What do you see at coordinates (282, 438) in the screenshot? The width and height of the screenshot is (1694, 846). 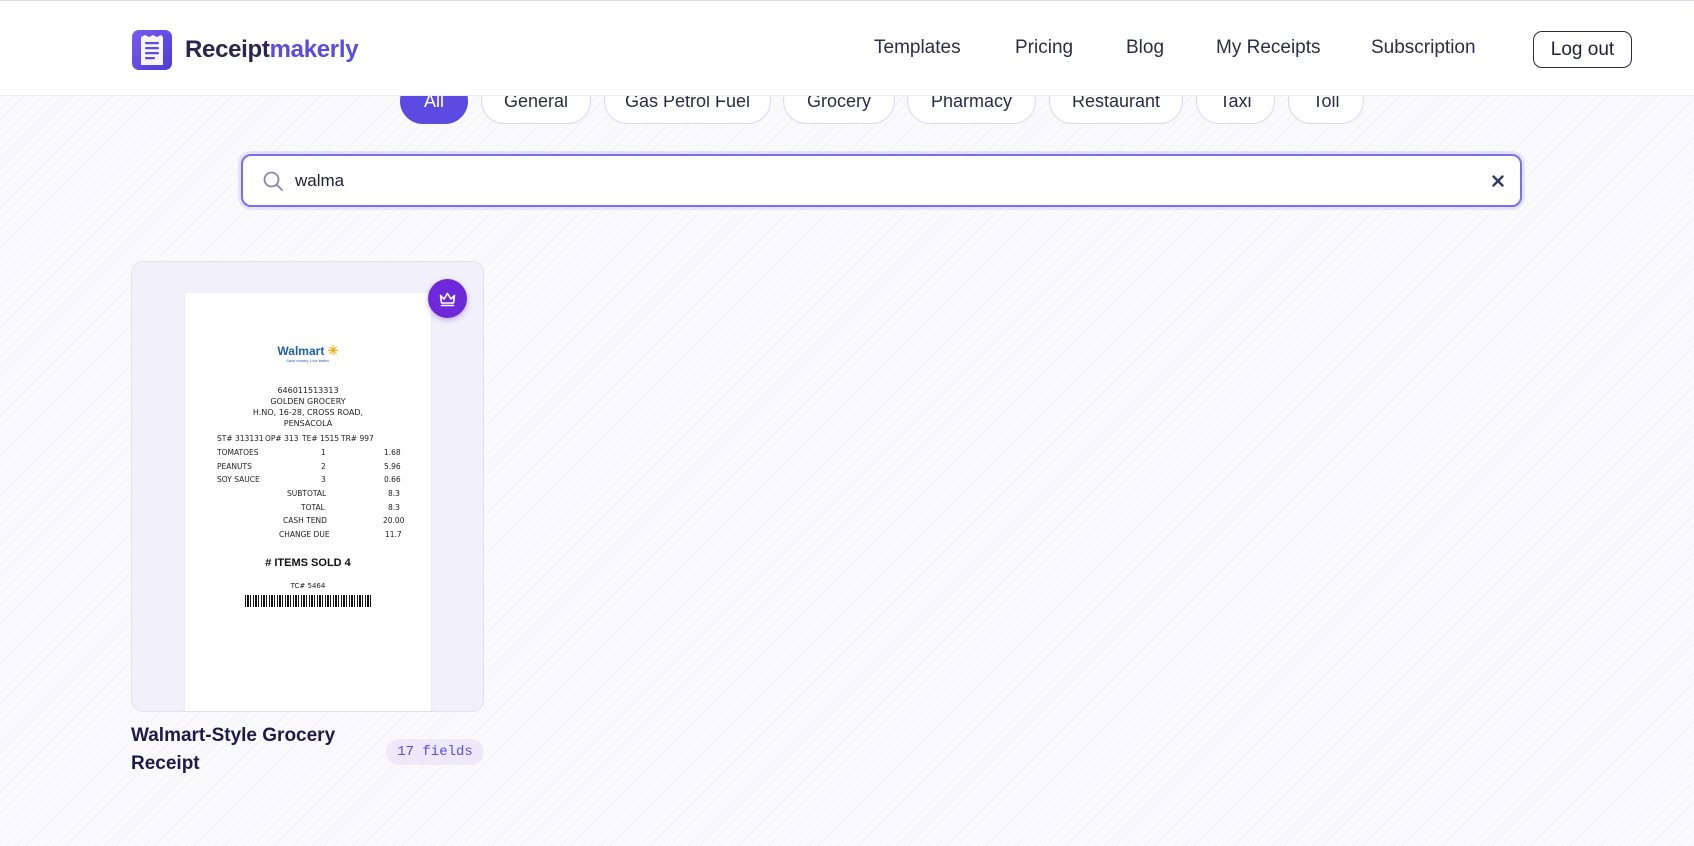 I see `receipt-op-id: OP# 313` at bounding box center [282, 438].